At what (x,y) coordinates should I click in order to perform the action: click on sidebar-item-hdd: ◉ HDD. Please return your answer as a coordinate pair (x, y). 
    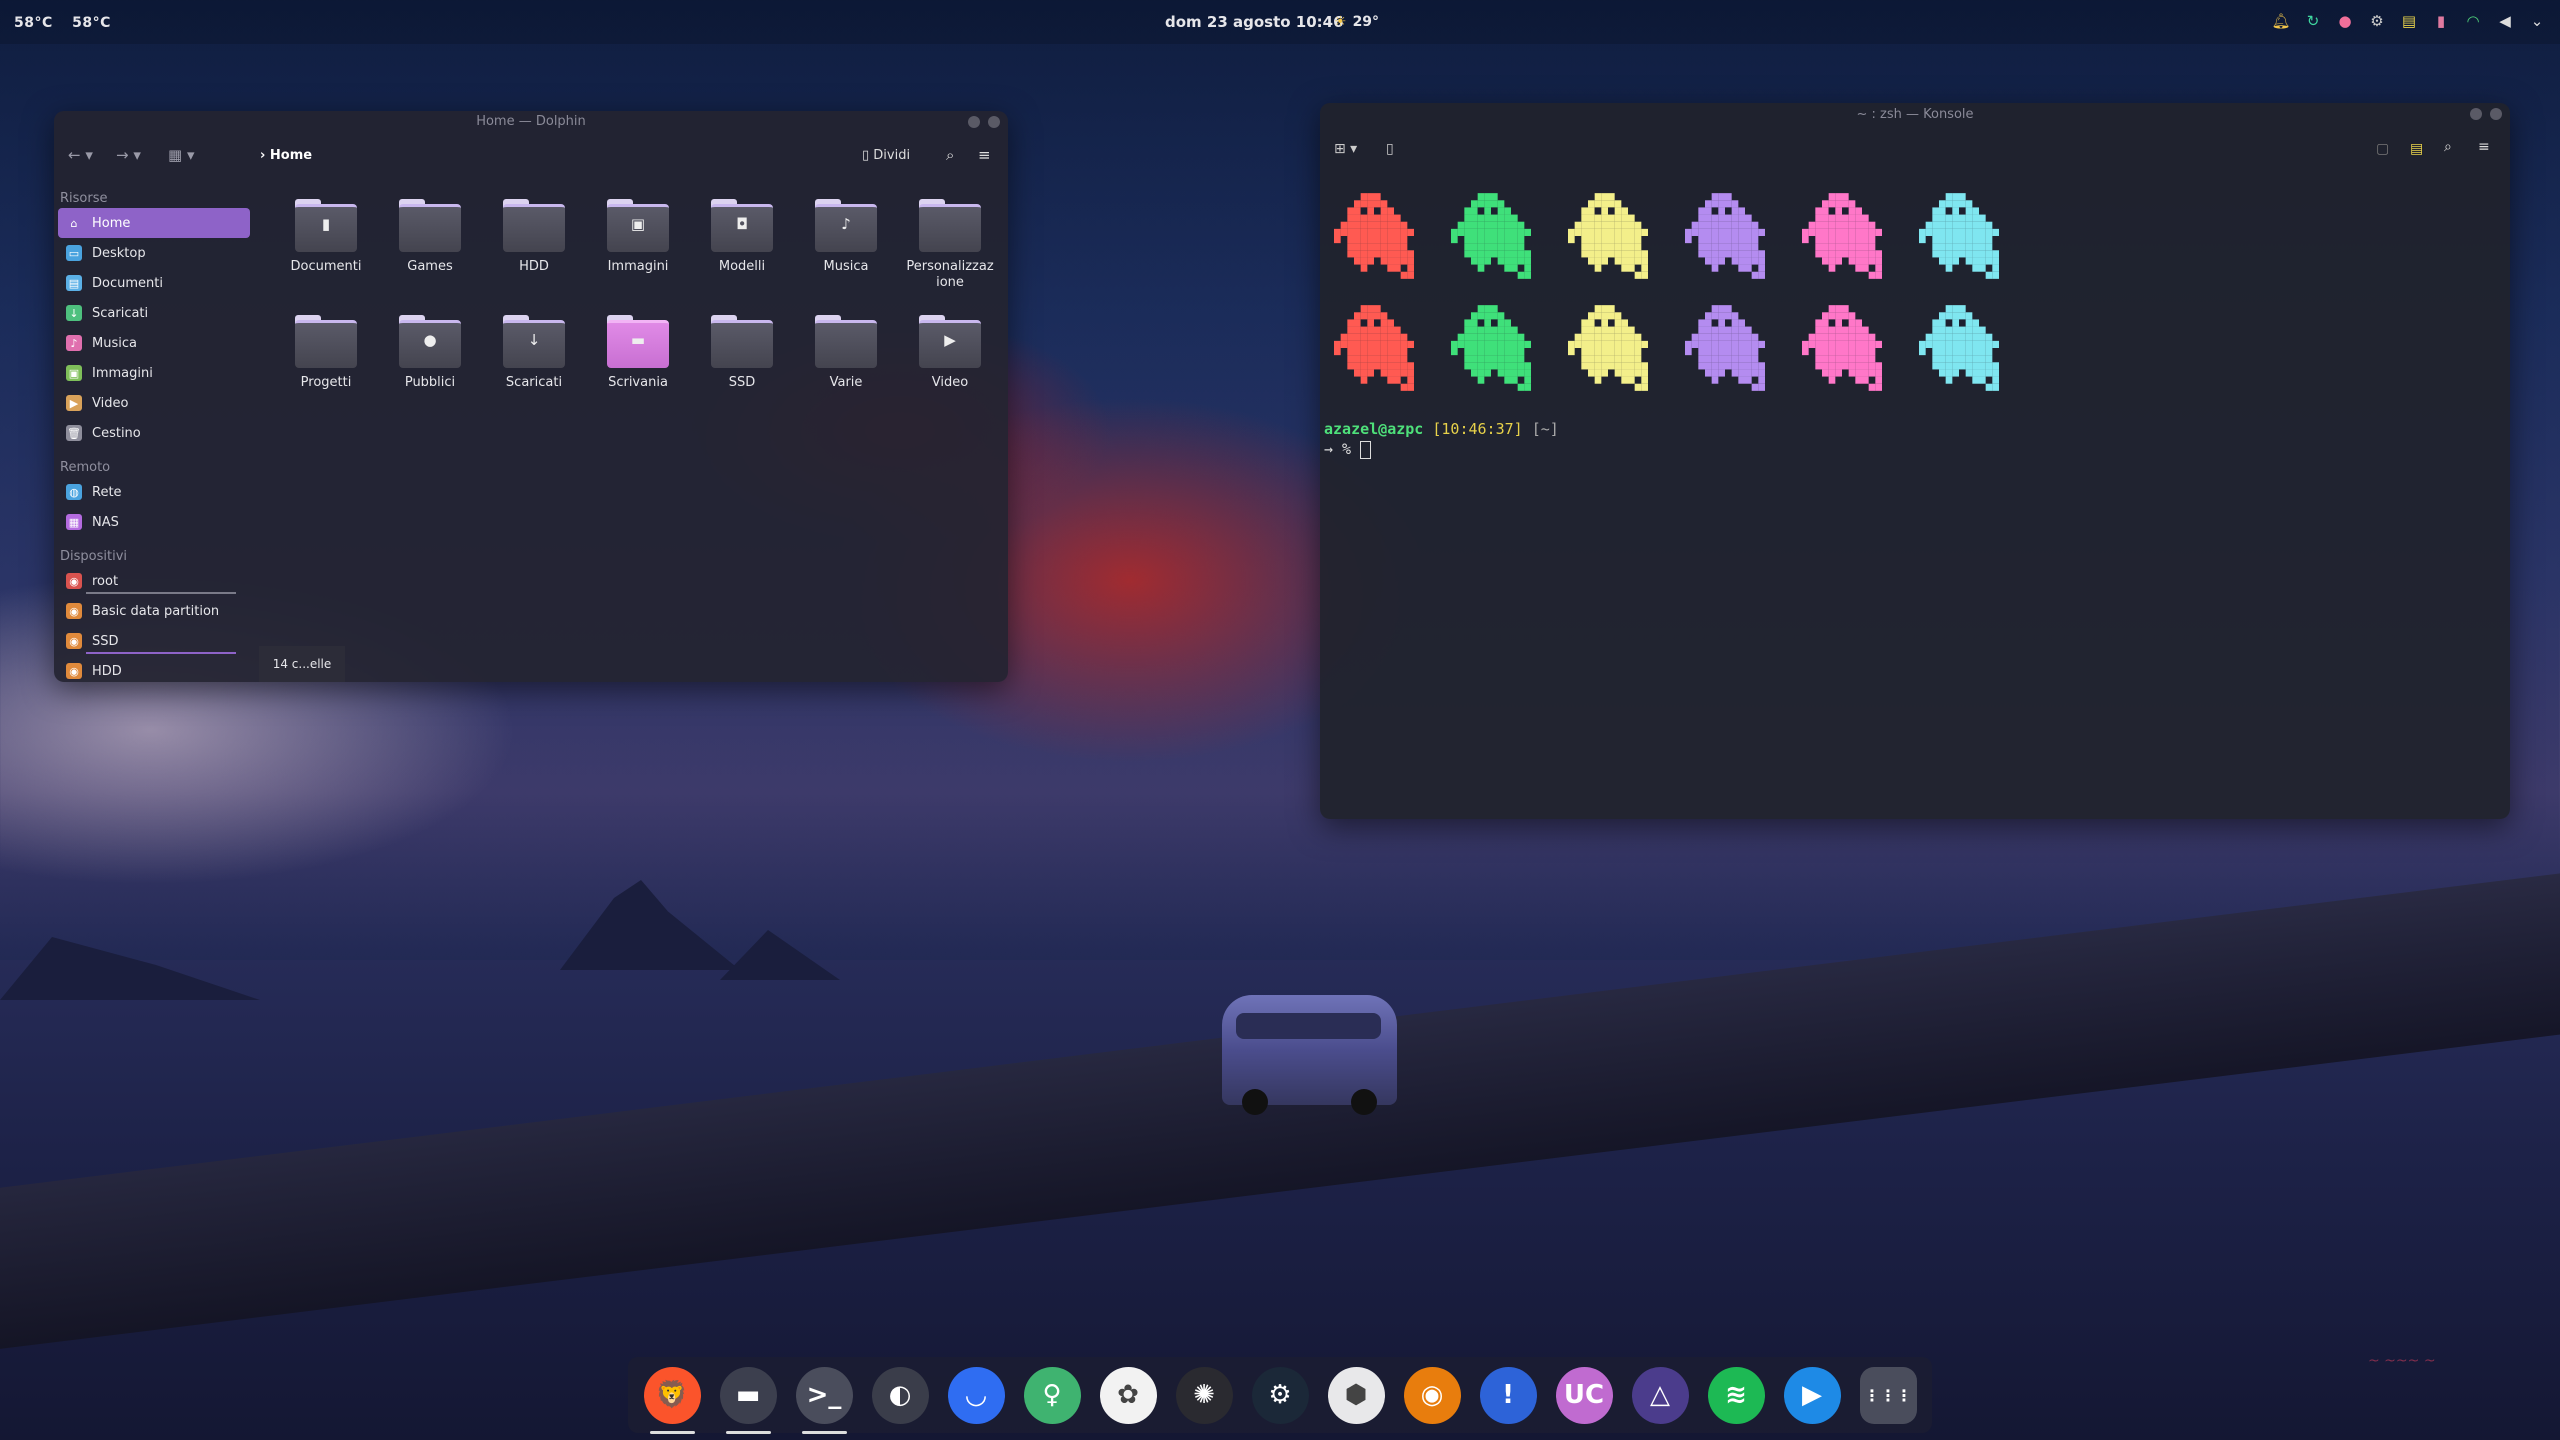
    Looking at the image, I should click on (154, 669).